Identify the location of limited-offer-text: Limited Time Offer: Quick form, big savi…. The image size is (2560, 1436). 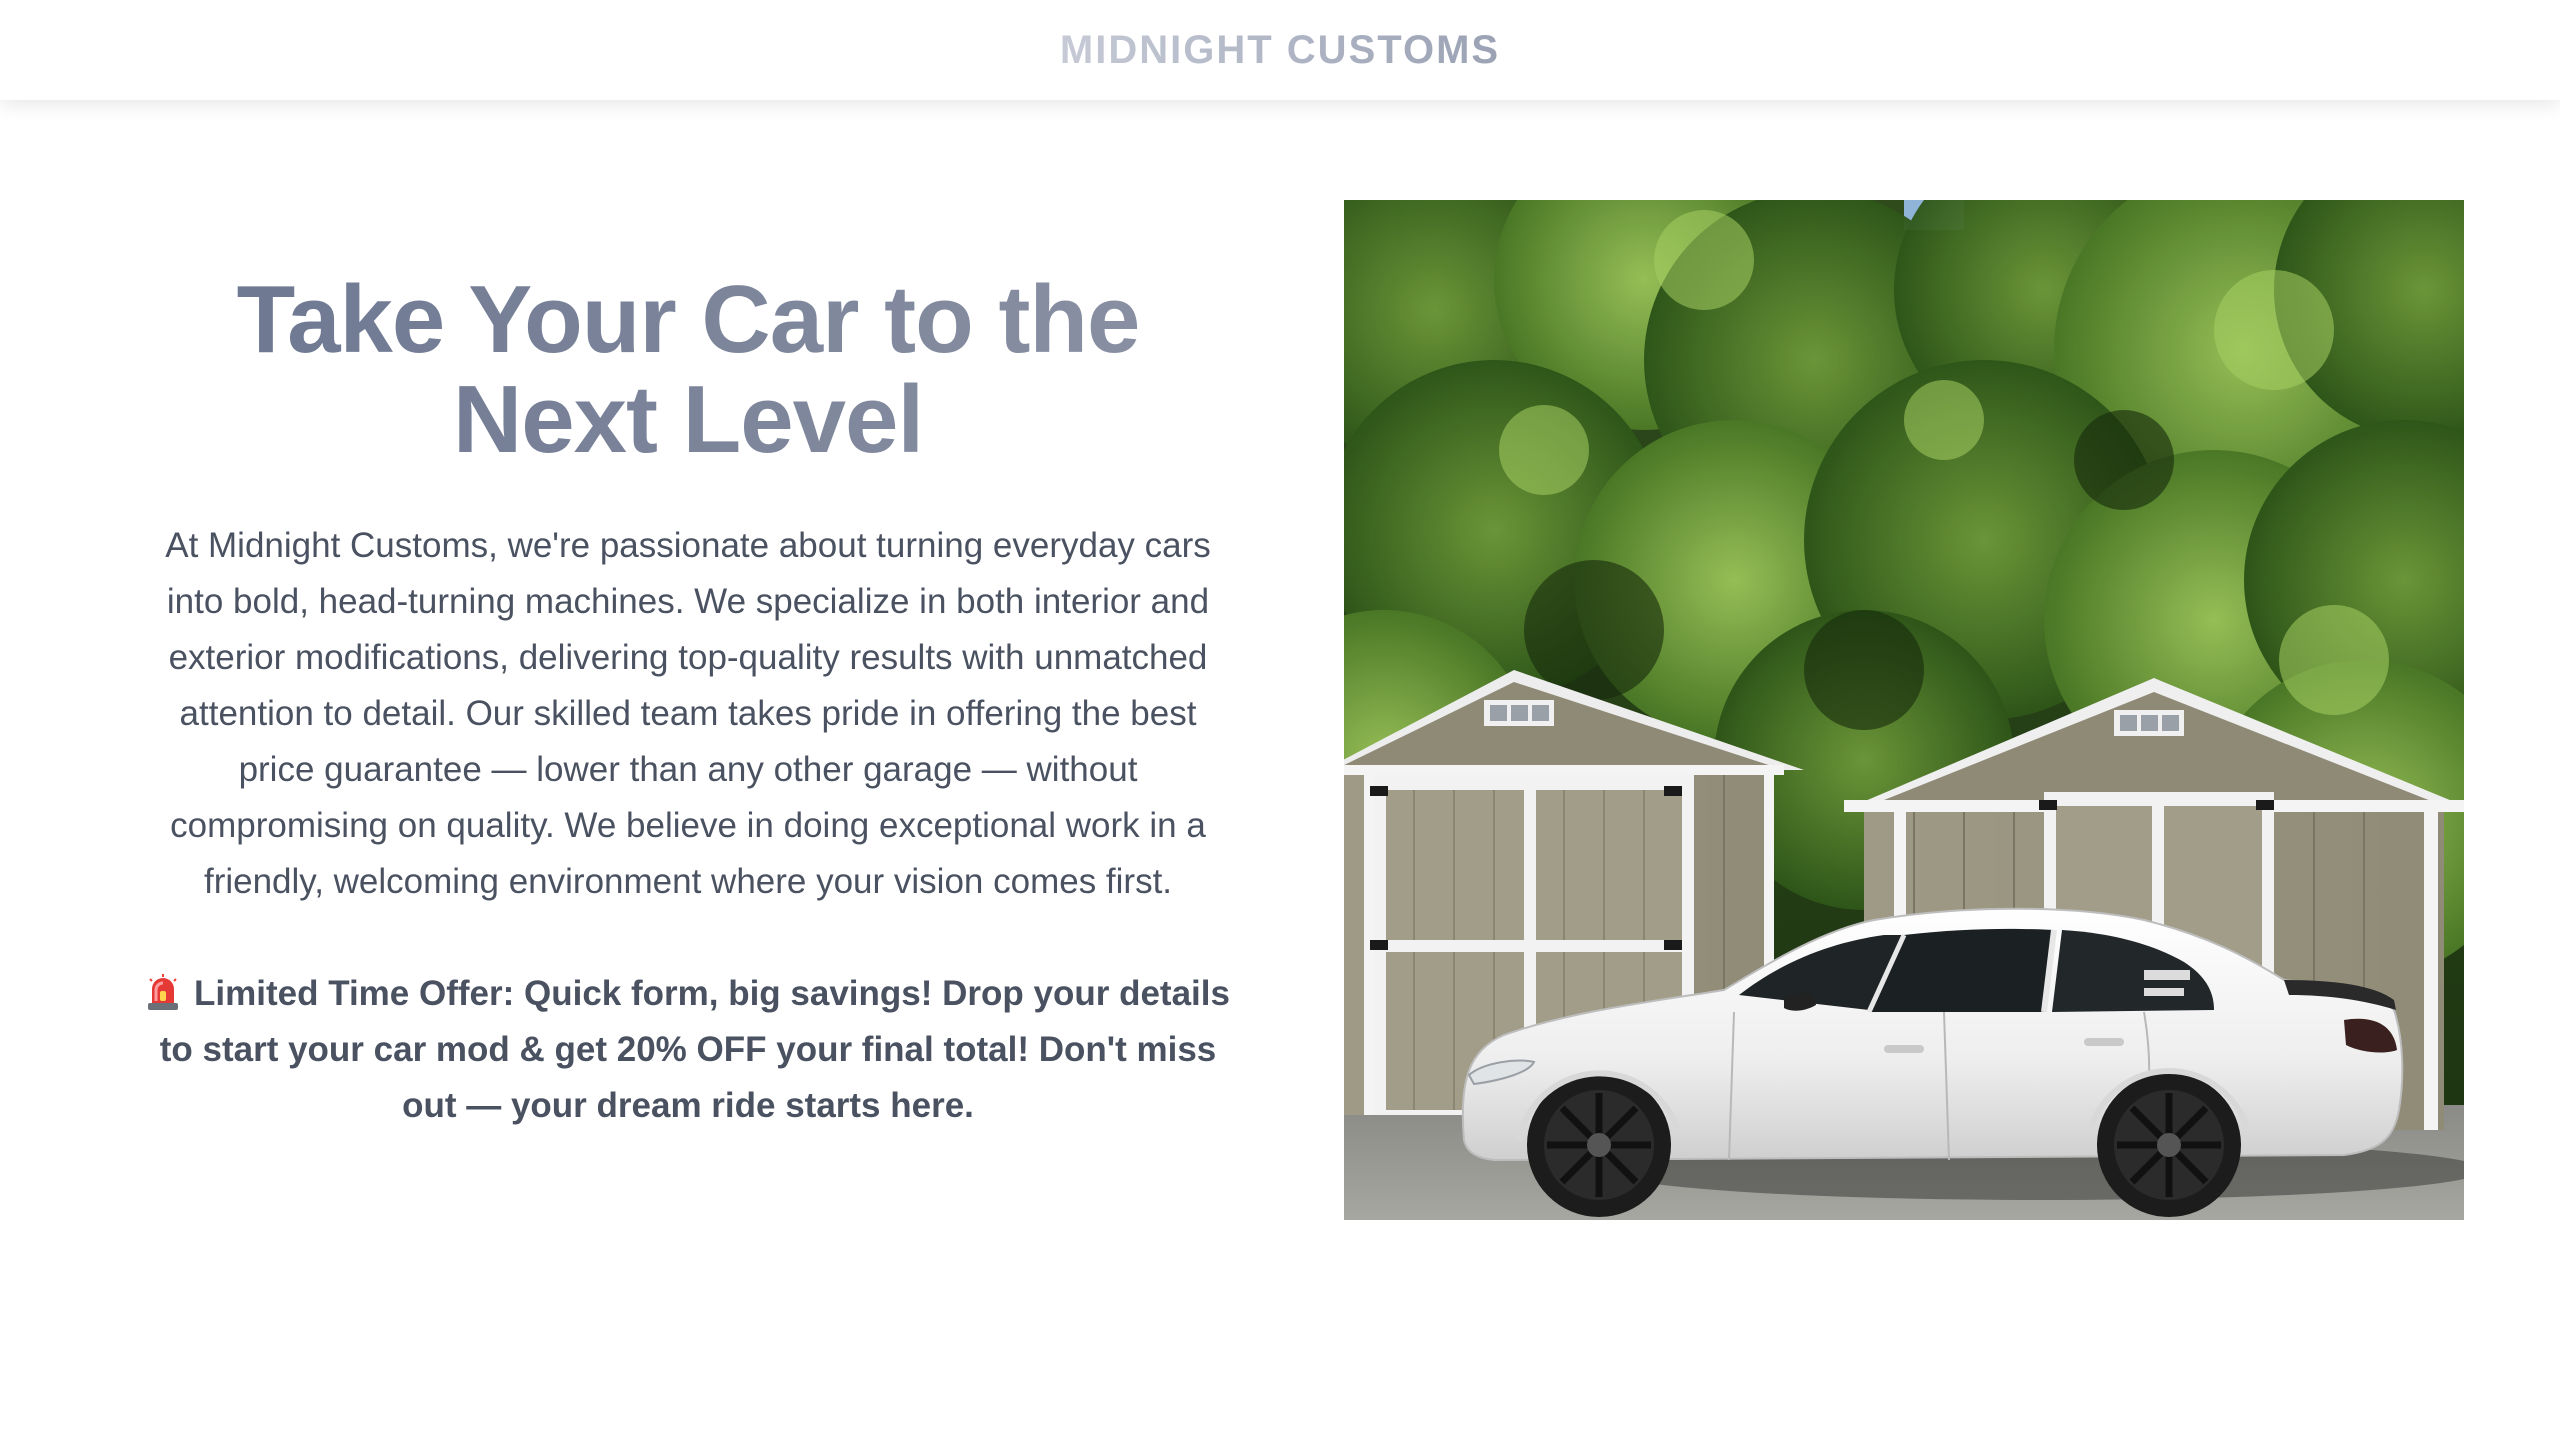
(694, 1049).